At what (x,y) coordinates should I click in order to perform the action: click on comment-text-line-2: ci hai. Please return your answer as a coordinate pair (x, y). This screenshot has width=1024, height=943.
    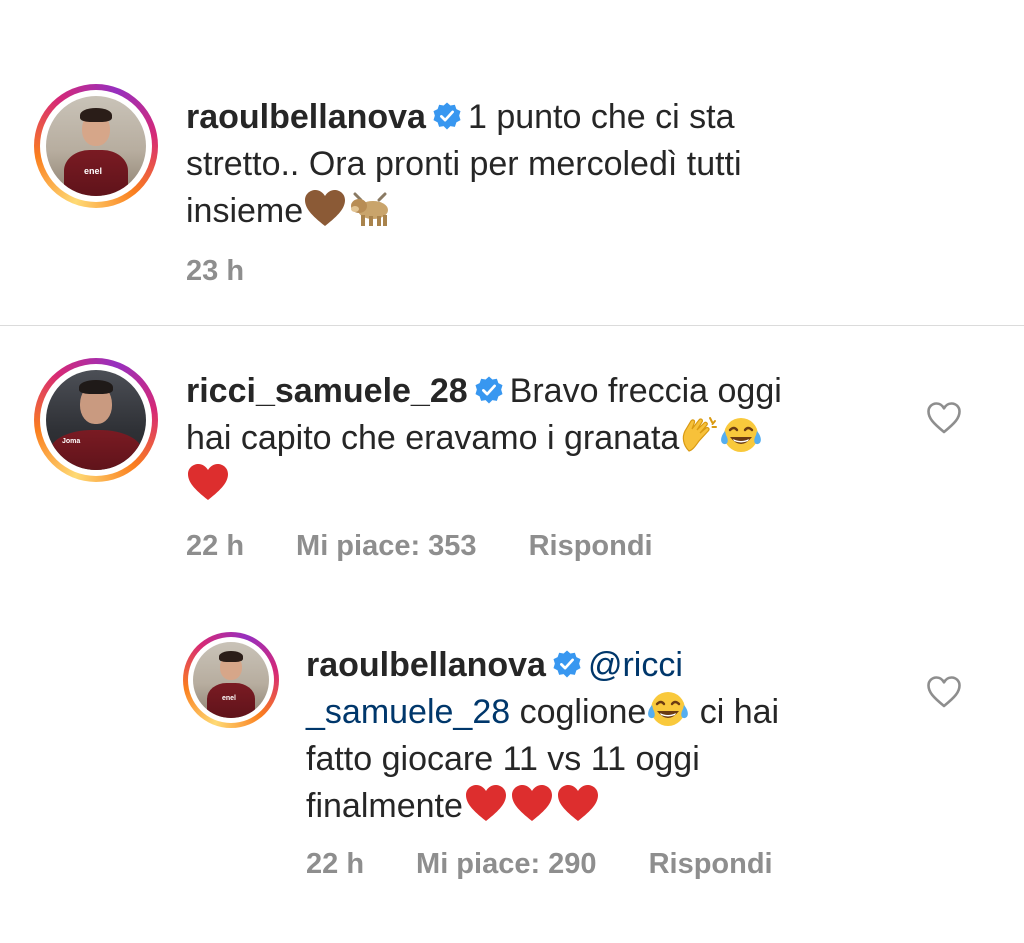
    Looking at the image, I should click on (739, 712).